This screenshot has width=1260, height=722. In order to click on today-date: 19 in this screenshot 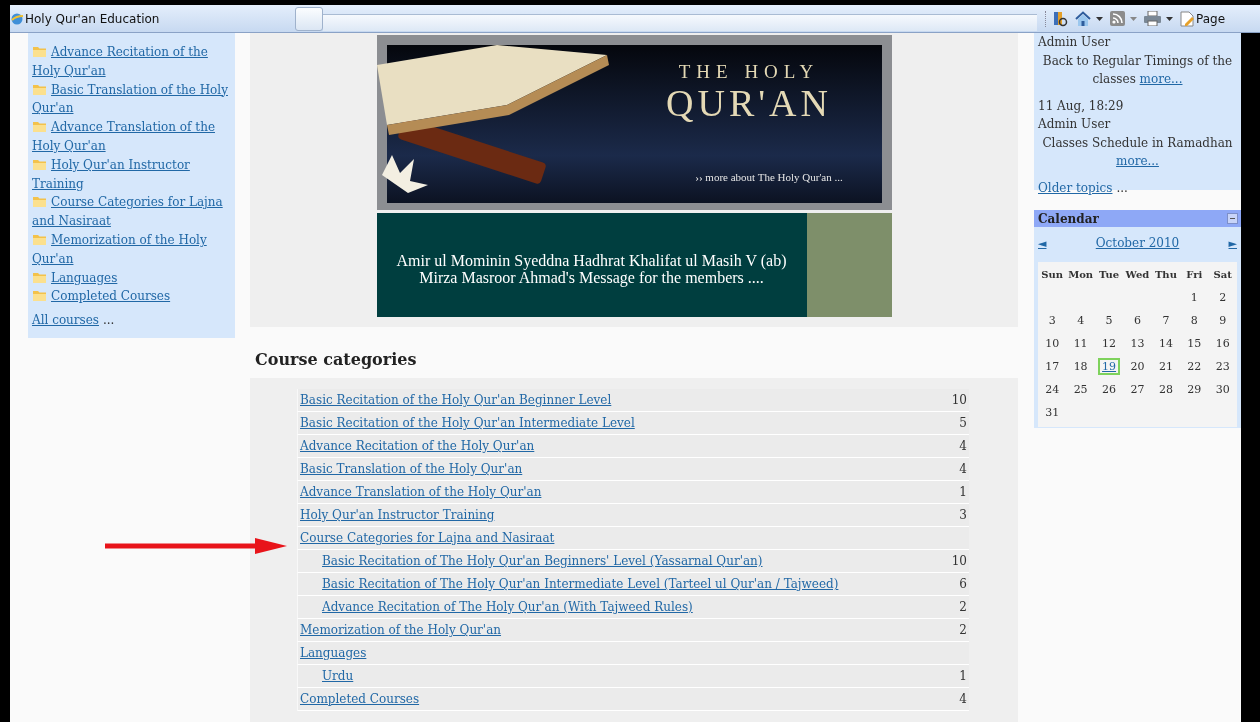, I will do `click(1109, 366)`.